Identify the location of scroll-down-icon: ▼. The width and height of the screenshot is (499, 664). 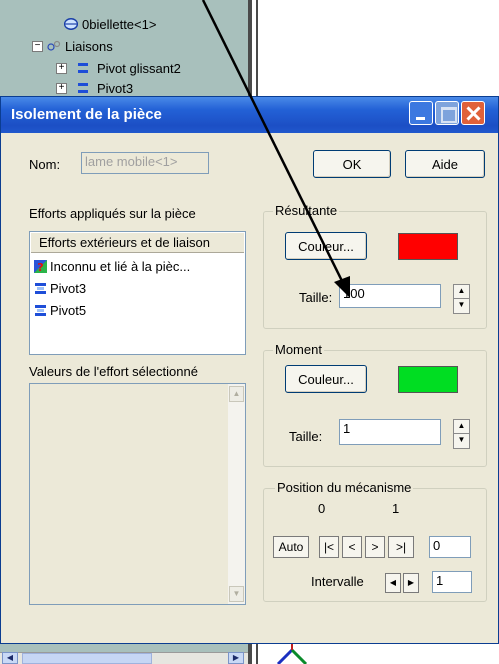
(236, 594).